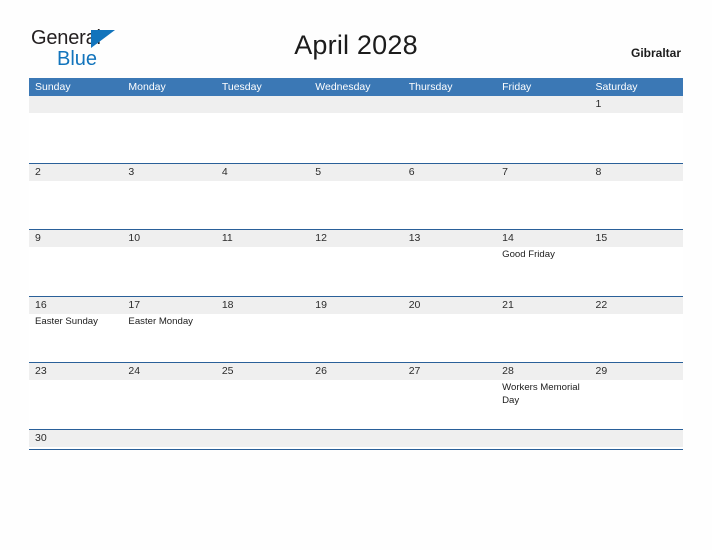  I want to click on day-number: 13, so click(414, 238).